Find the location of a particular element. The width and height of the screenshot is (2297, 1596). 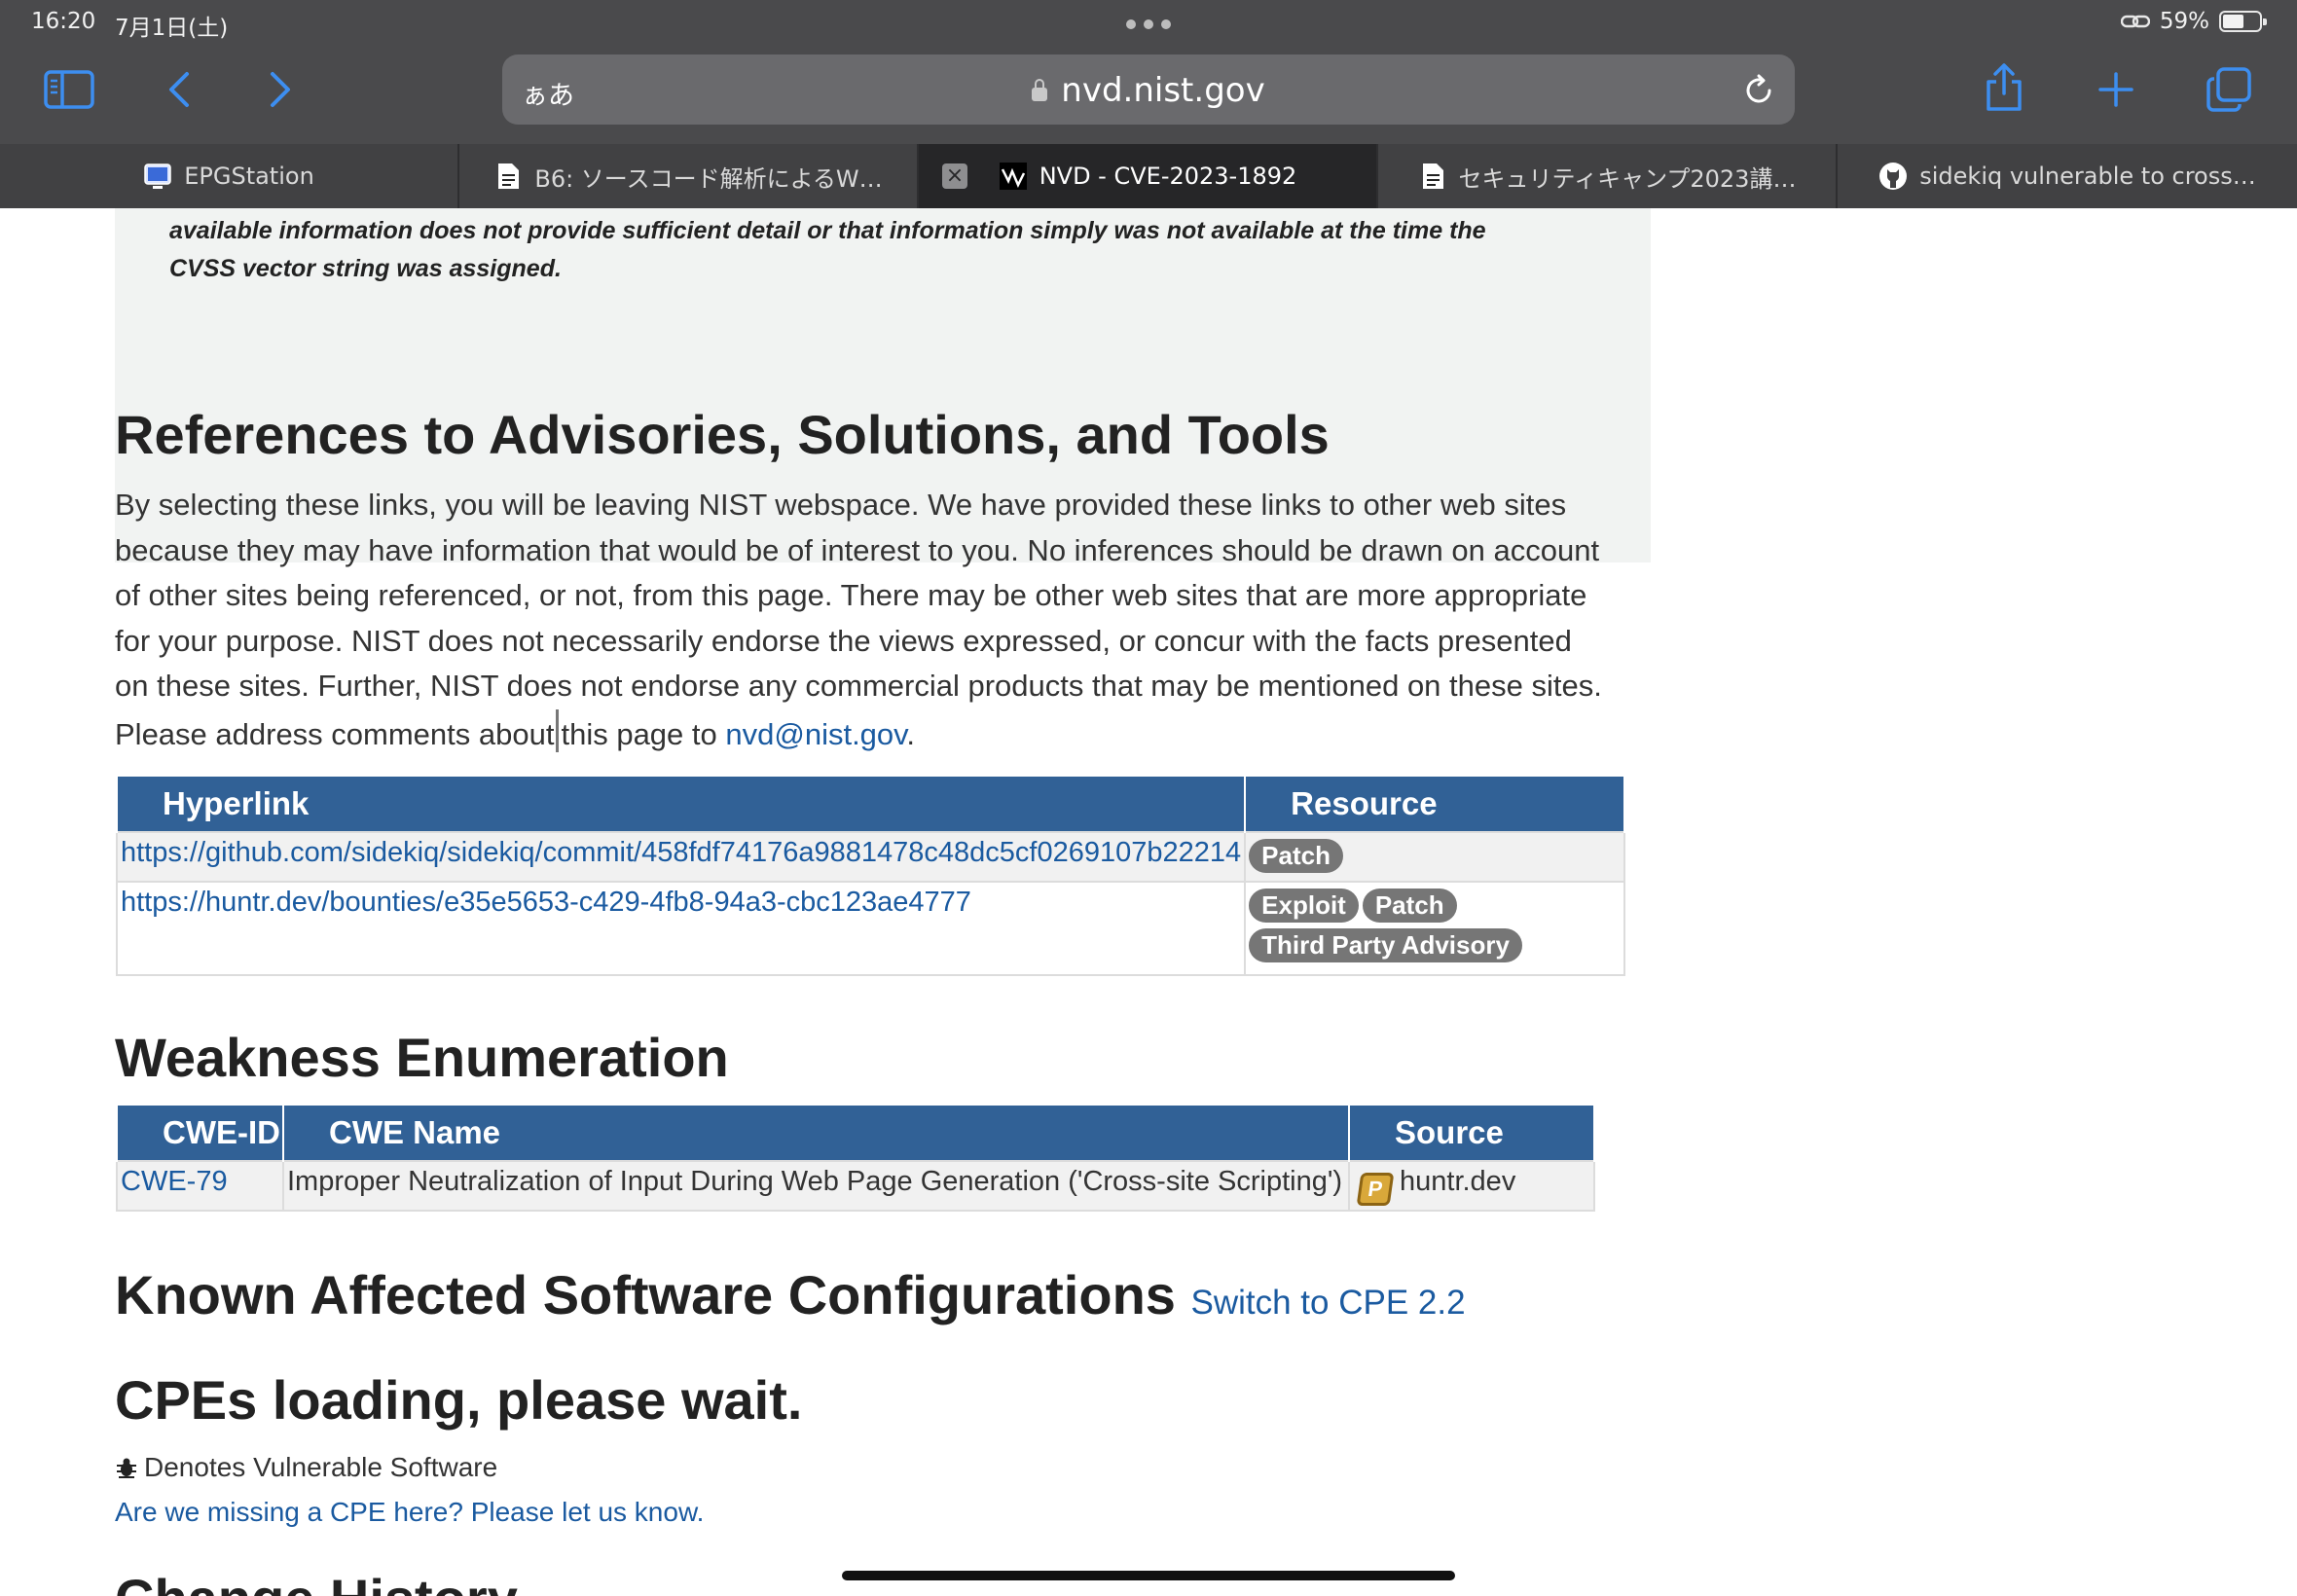

battery-icon is located at coordinates (2243, 21).